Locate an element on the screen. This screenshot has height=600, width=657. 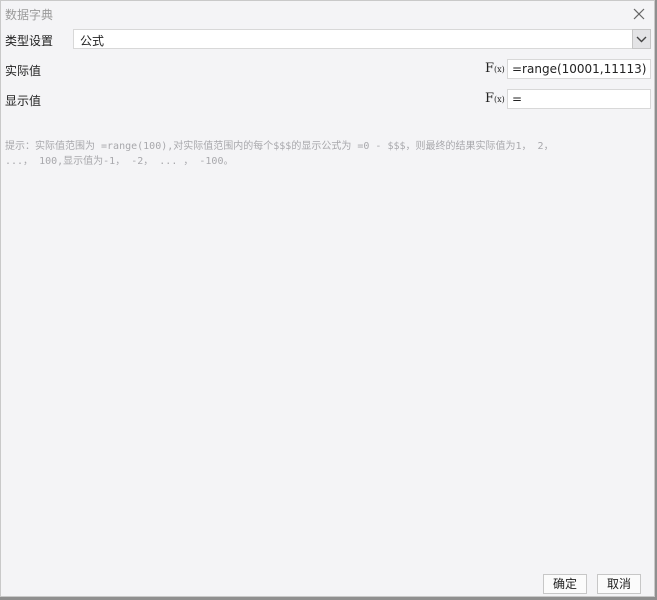
title-bar: 数据字典 is located at coordinates (327, 14).